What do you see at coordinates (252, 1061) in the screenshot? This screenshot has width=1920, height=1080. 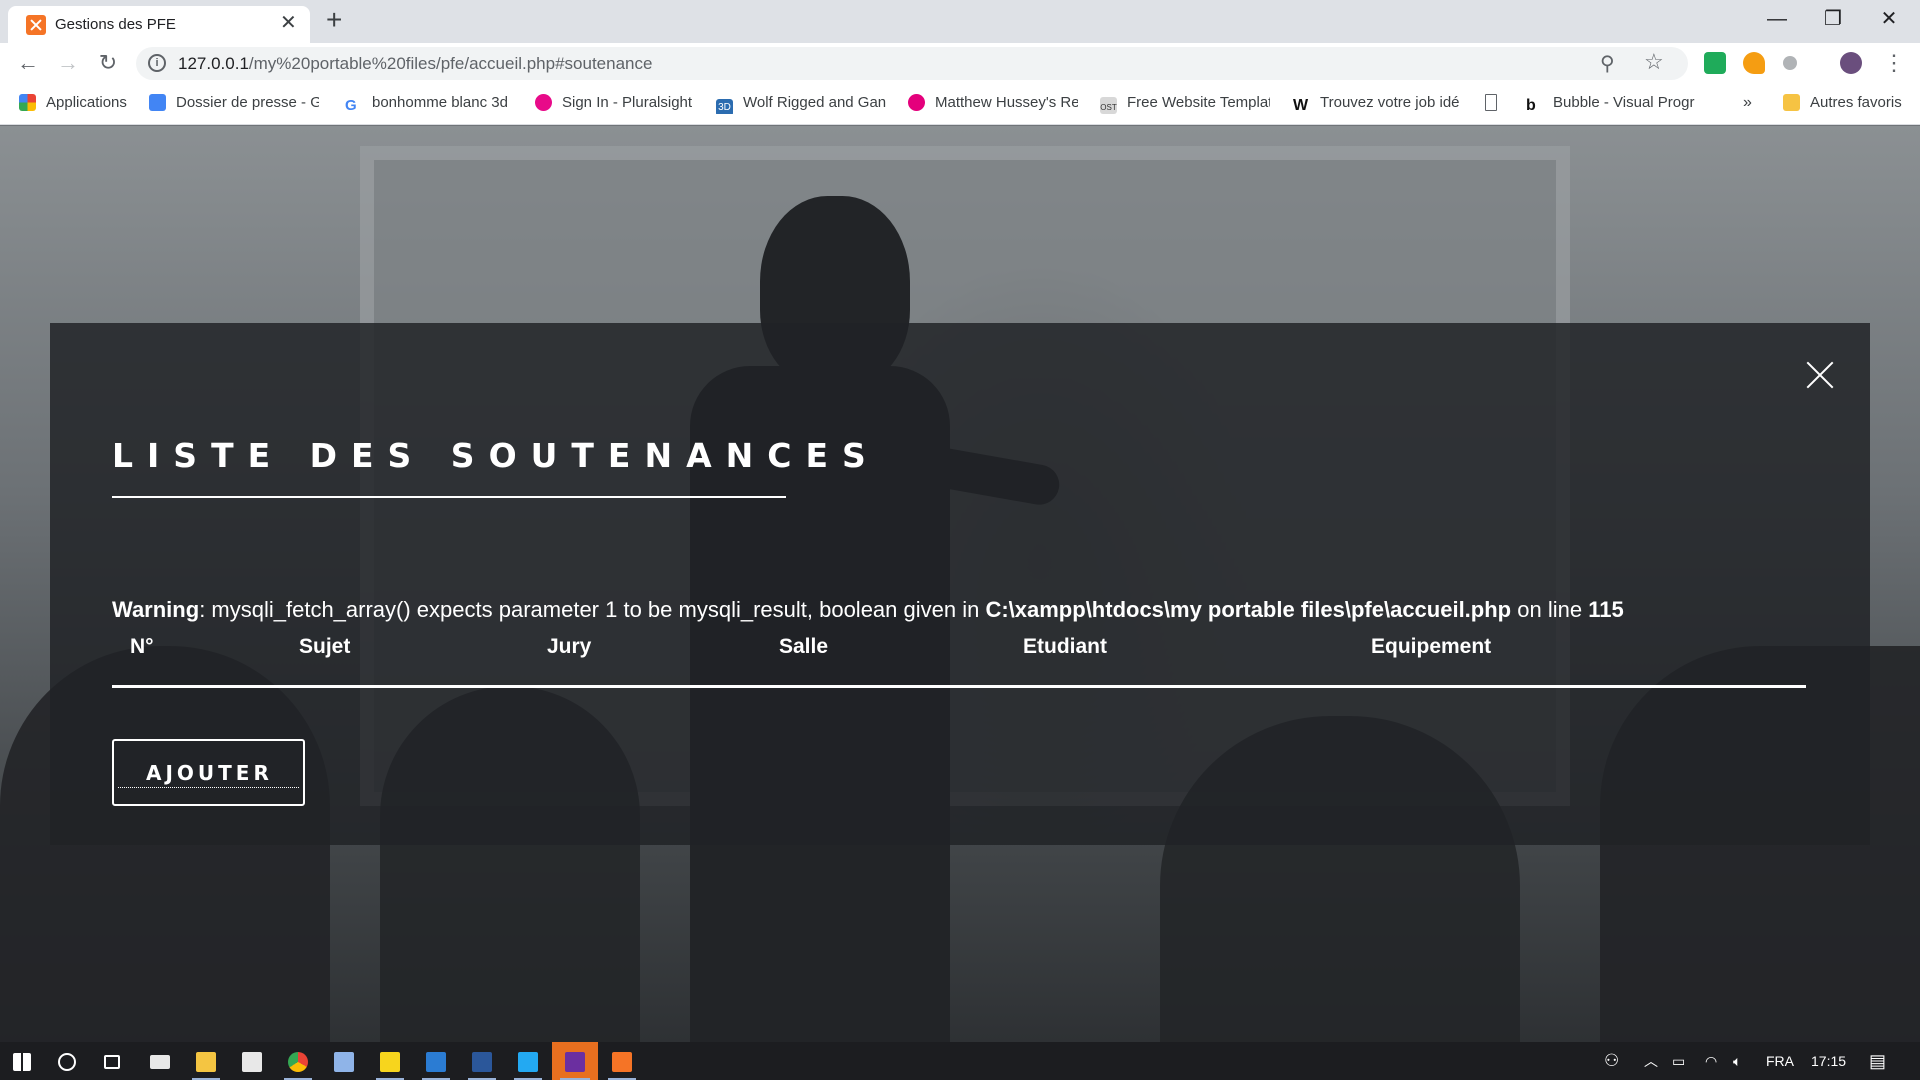 I see `store-icon` at bounding box center [252, 1061].